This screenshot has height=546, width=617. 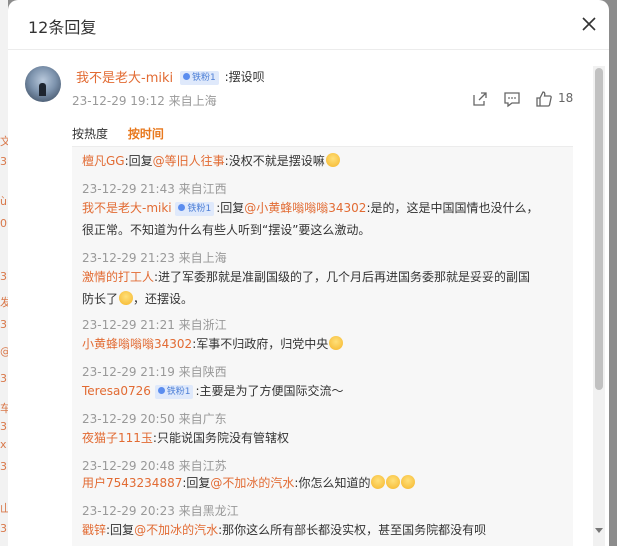 I want to click on scrollbar-thumb, so click(x=599, y=229).